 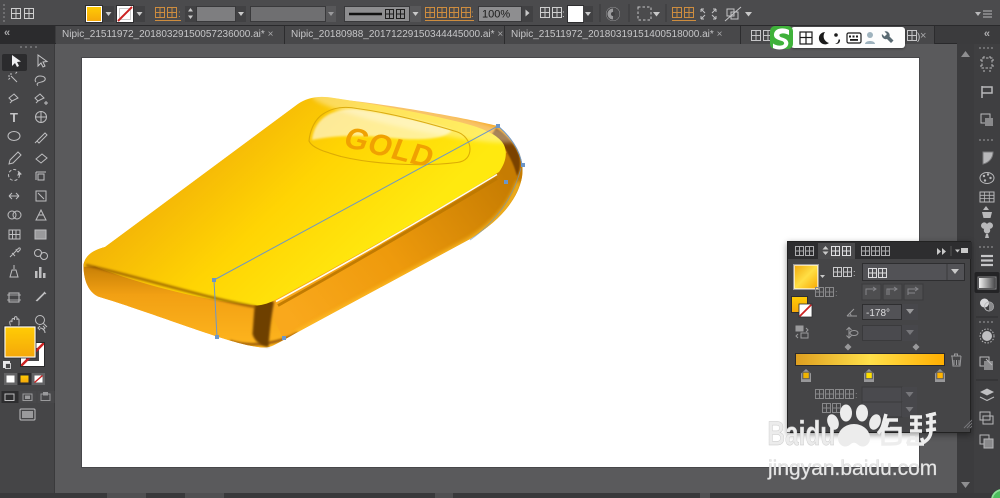 What do you see at coordinates (14, 117) in the screenshot?
I see `svg-text: T` at bounding box center [14, 117].